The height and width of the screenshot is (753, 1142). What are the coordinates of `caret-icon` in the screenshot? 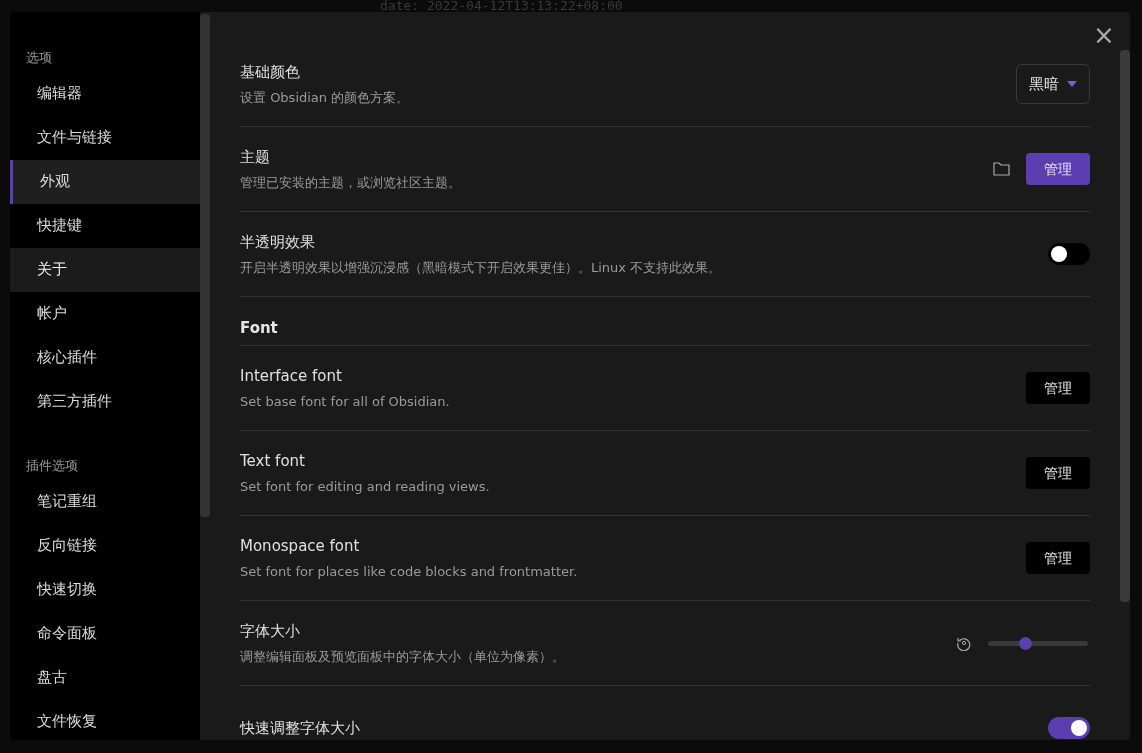 It's located at (1072, 84).